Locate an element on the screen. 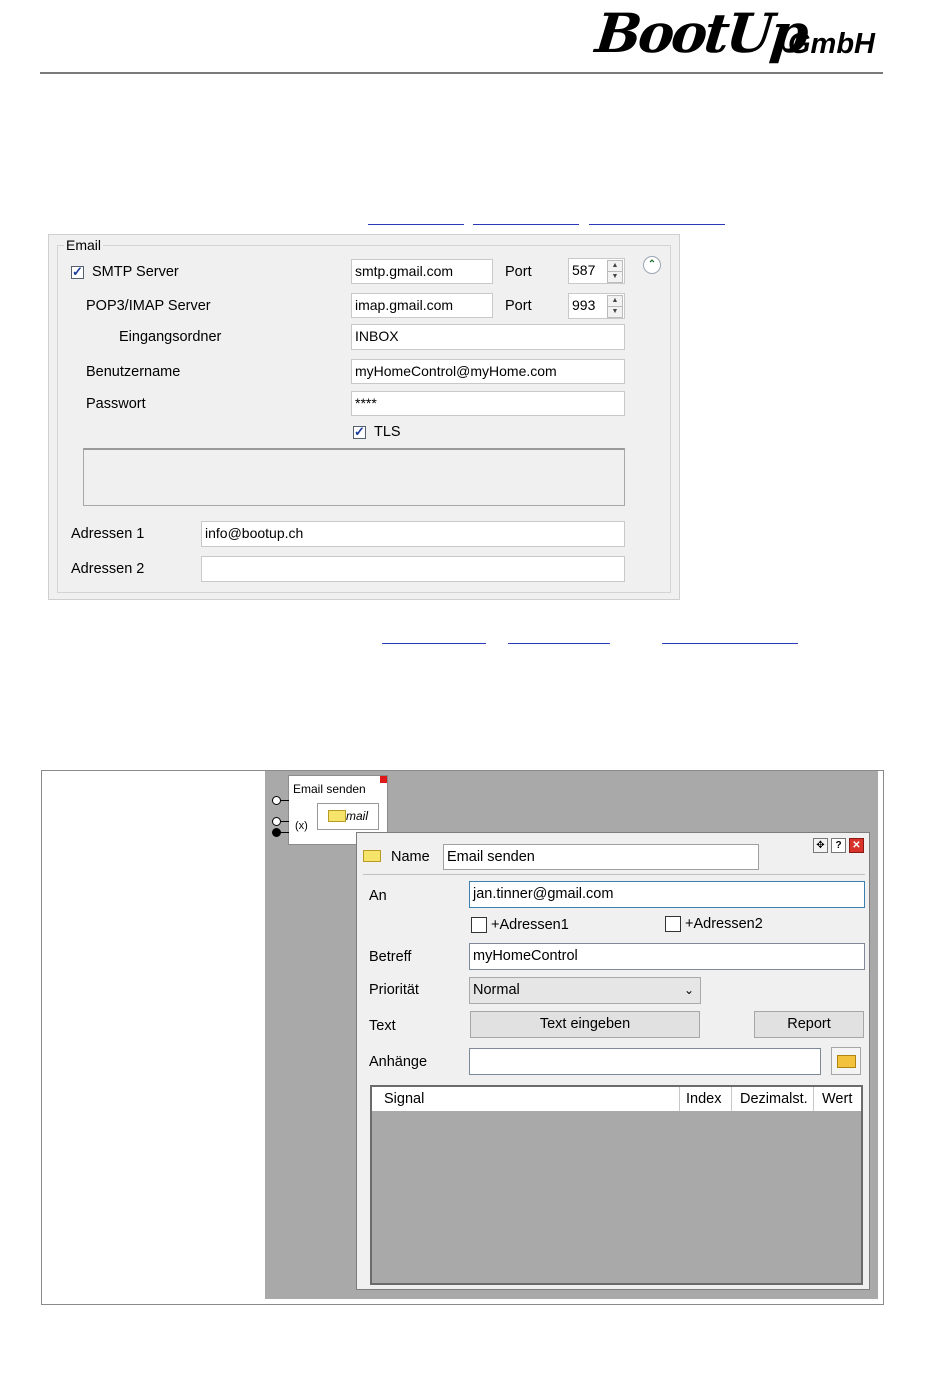  info-textarea is located at coordinates (354, 477).